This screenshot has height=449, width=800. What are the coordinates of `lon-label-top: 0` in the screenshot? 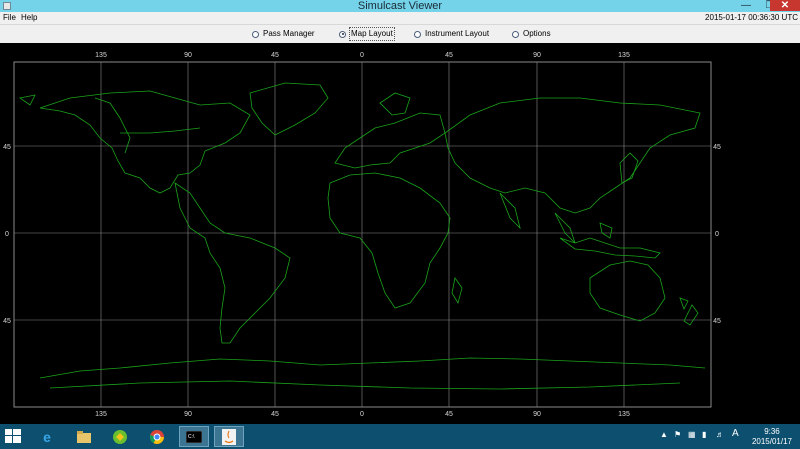 It's located at (362, 55).